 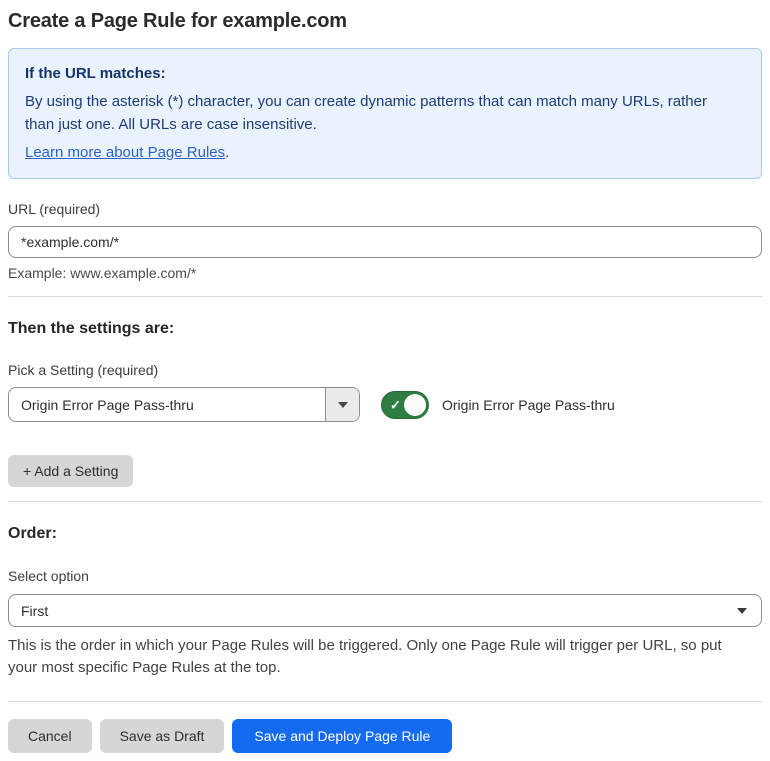 I want to click on pick-setting-label: Pick a Setting (required), so click(x=83, y=370).